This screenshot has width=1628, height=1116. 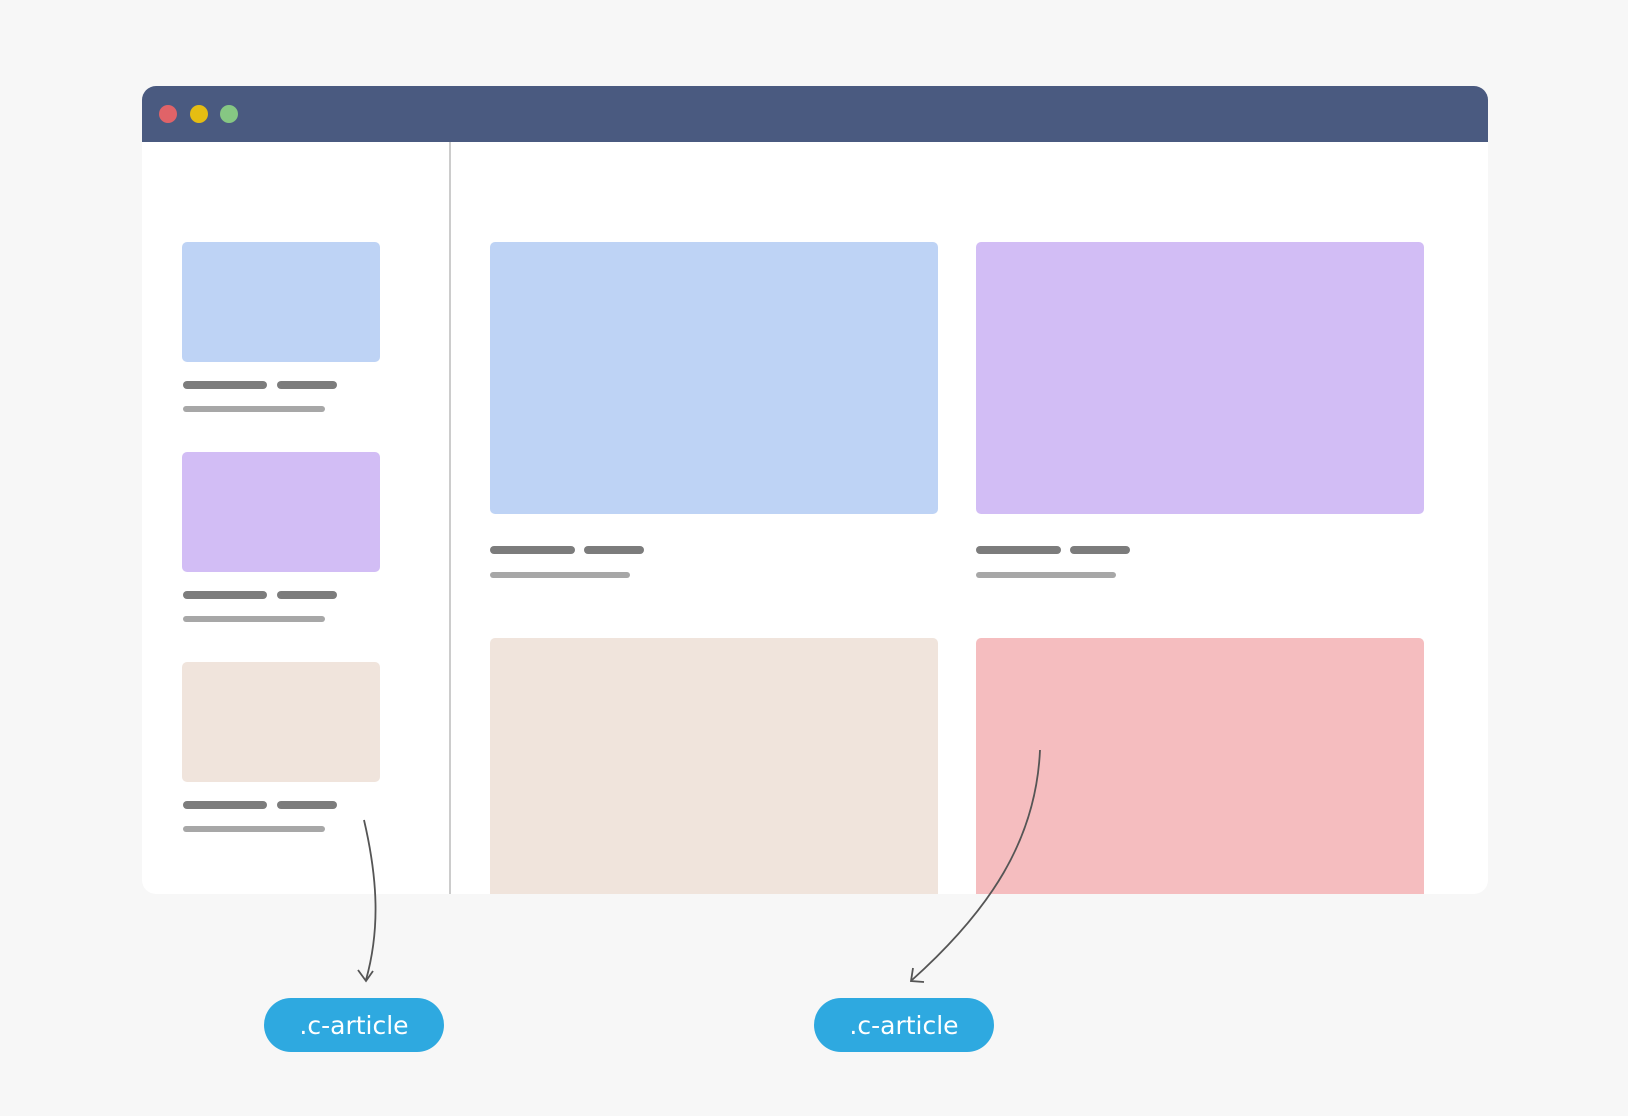 What do you see at coordinates (354, 1025) in the screenshot?
I see `c-article-label-left: .c-article` at bounding box center [354, 1025].